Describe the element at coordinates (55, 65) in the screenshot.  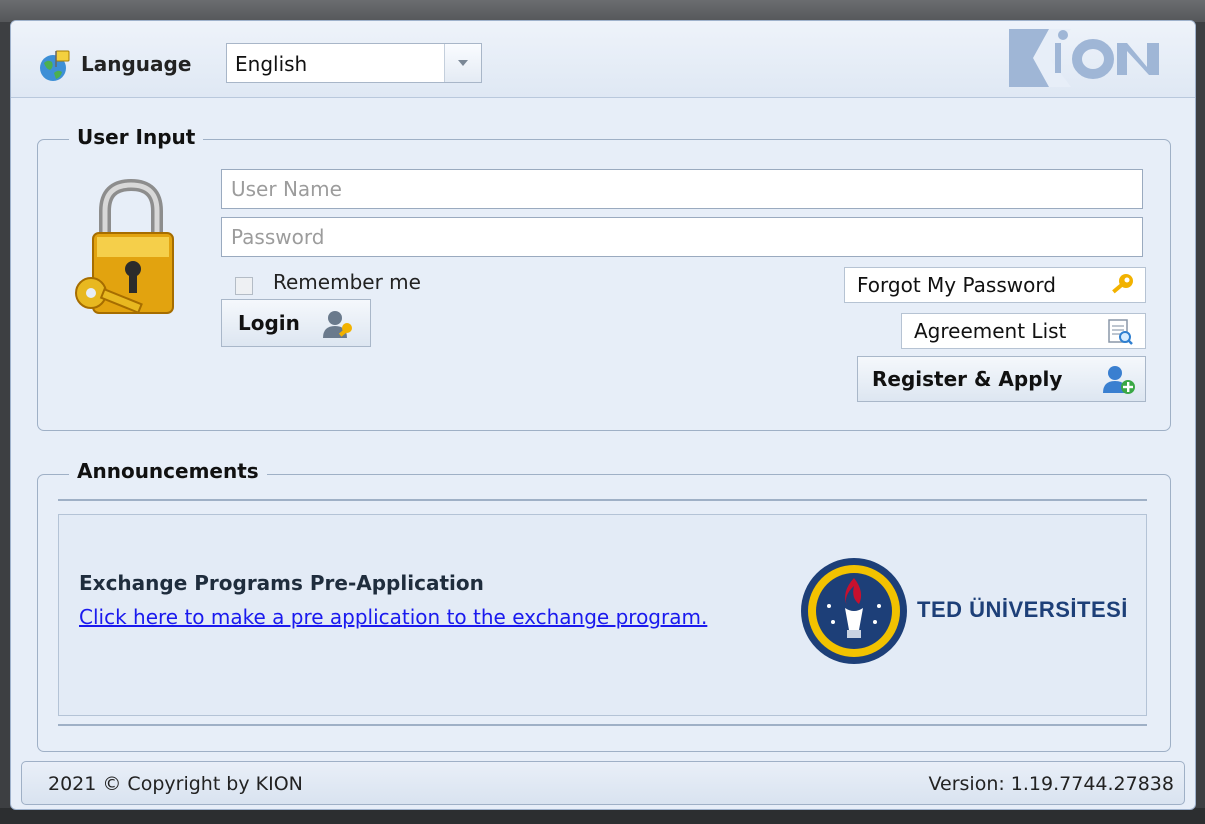
I see `globe-flag-icon` at that location.